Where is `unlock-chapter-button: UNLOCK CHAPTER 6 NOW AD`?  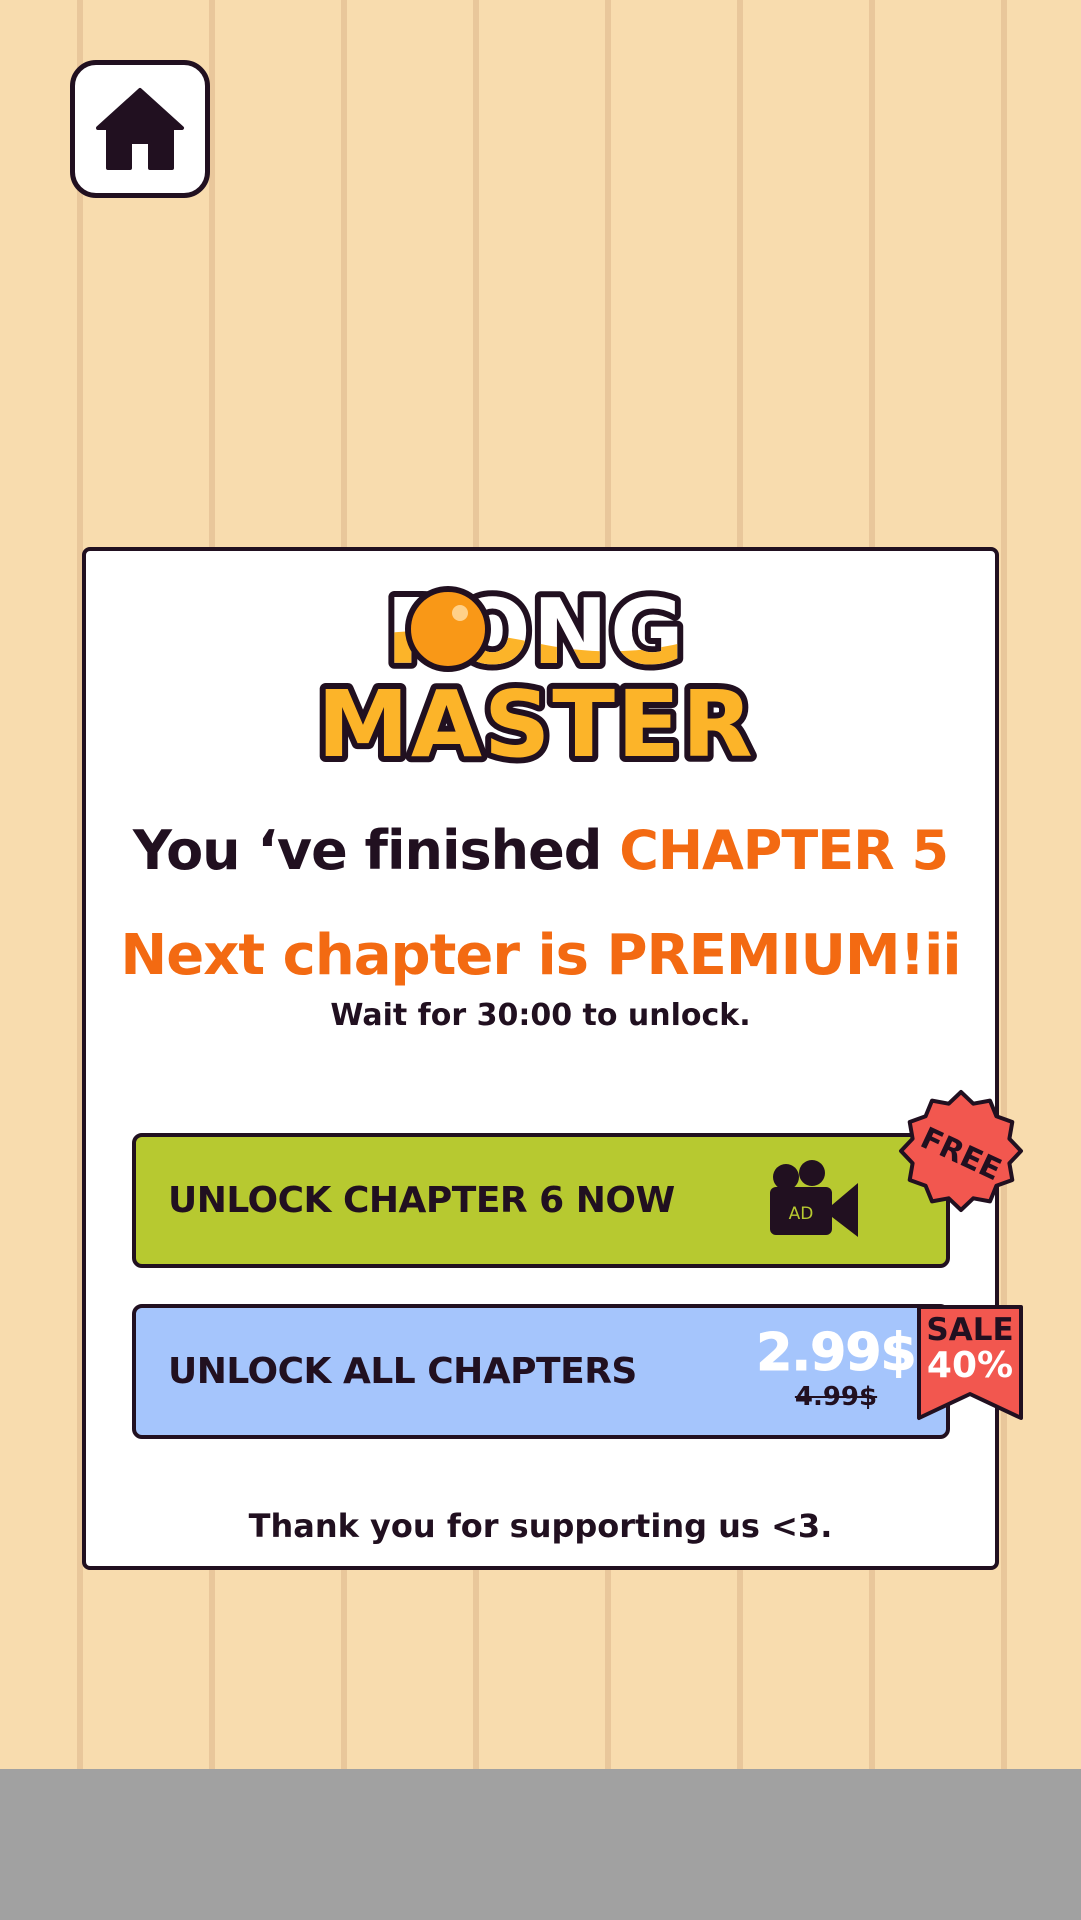
unlock-chapter-button: UNLOCK CHAPTER 6 NOW AD is located at coordinates (541, 1200).